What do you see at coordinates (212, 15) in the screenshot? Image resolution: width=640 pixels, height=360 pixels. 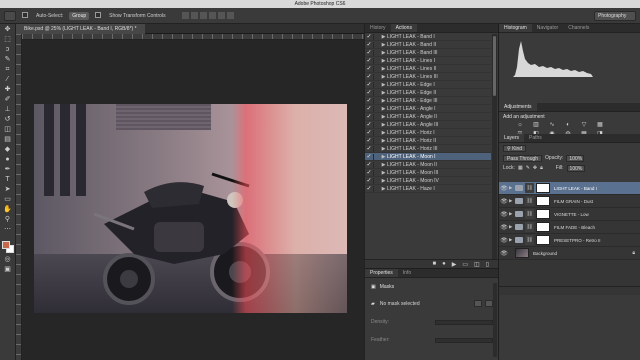 I see `align-left-icon` at bounding box center [212, 15].